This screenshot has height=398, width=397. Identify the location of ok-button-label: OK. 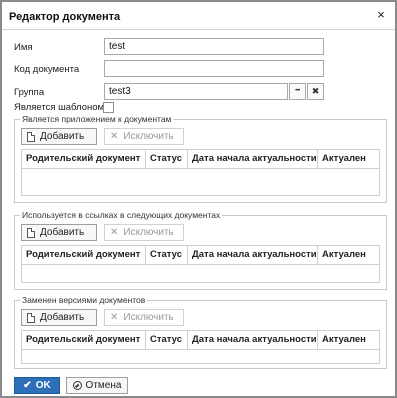
(43, 385).